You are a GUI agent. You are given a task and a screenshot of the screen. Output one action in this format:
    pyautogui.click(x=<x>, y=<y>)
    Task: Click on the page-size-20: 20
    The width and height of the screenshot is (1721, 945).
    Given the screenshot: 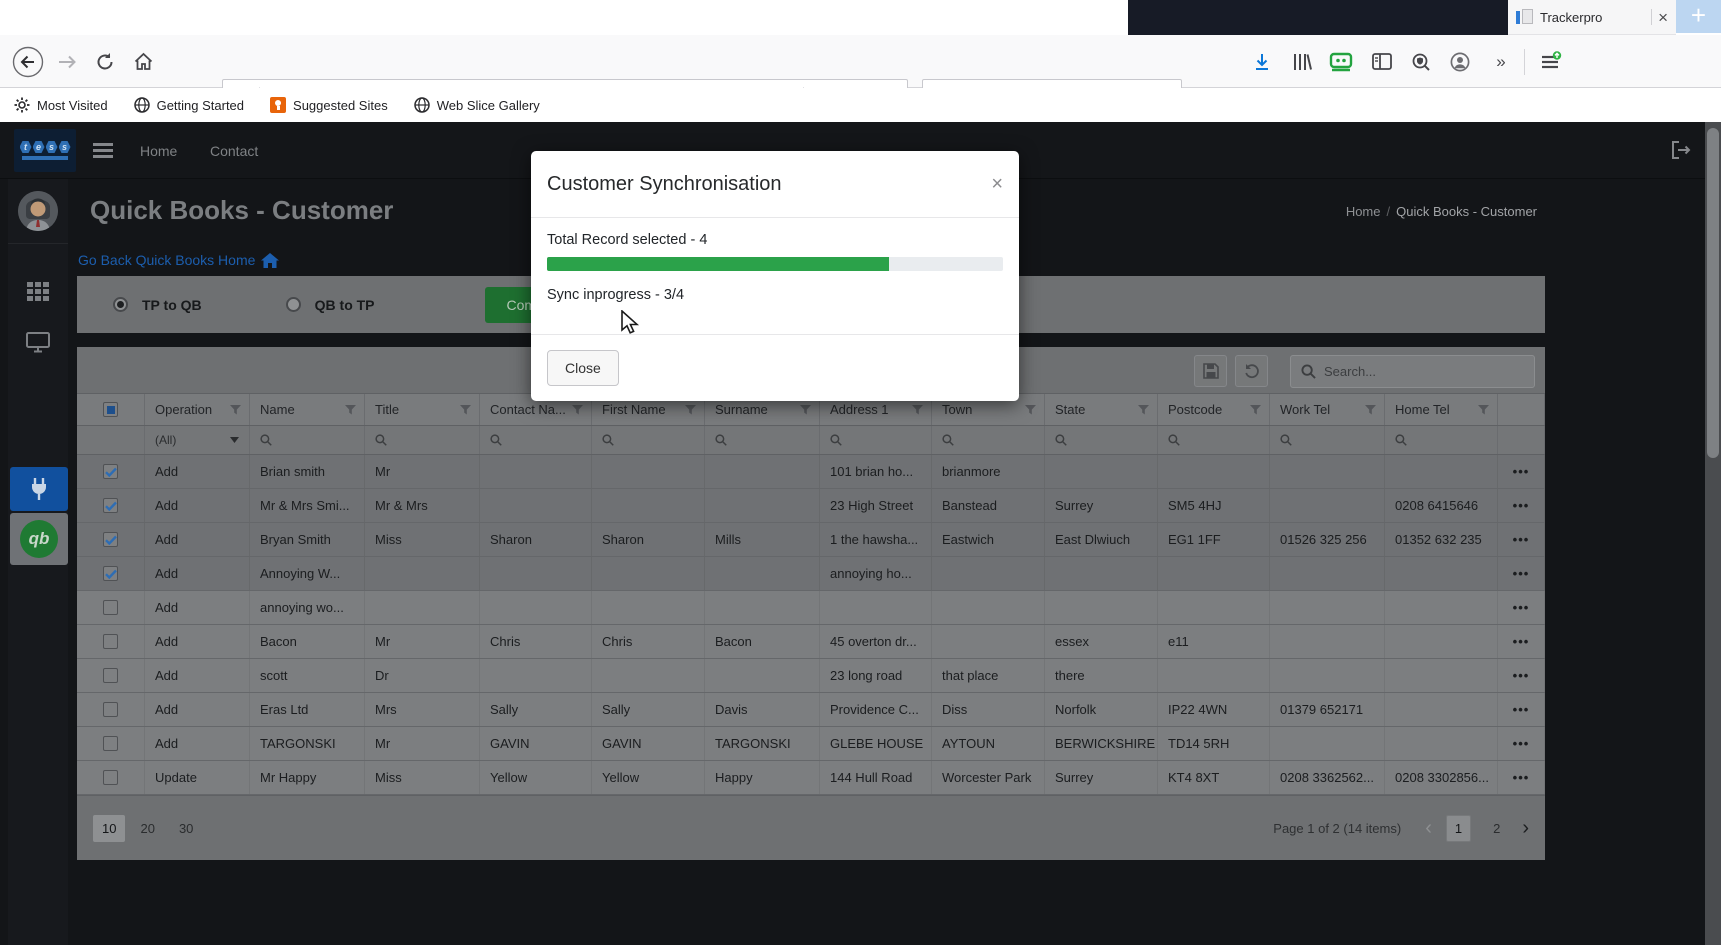 What is the action you would take?
    pyautogui.click(x=147, y=828)
    